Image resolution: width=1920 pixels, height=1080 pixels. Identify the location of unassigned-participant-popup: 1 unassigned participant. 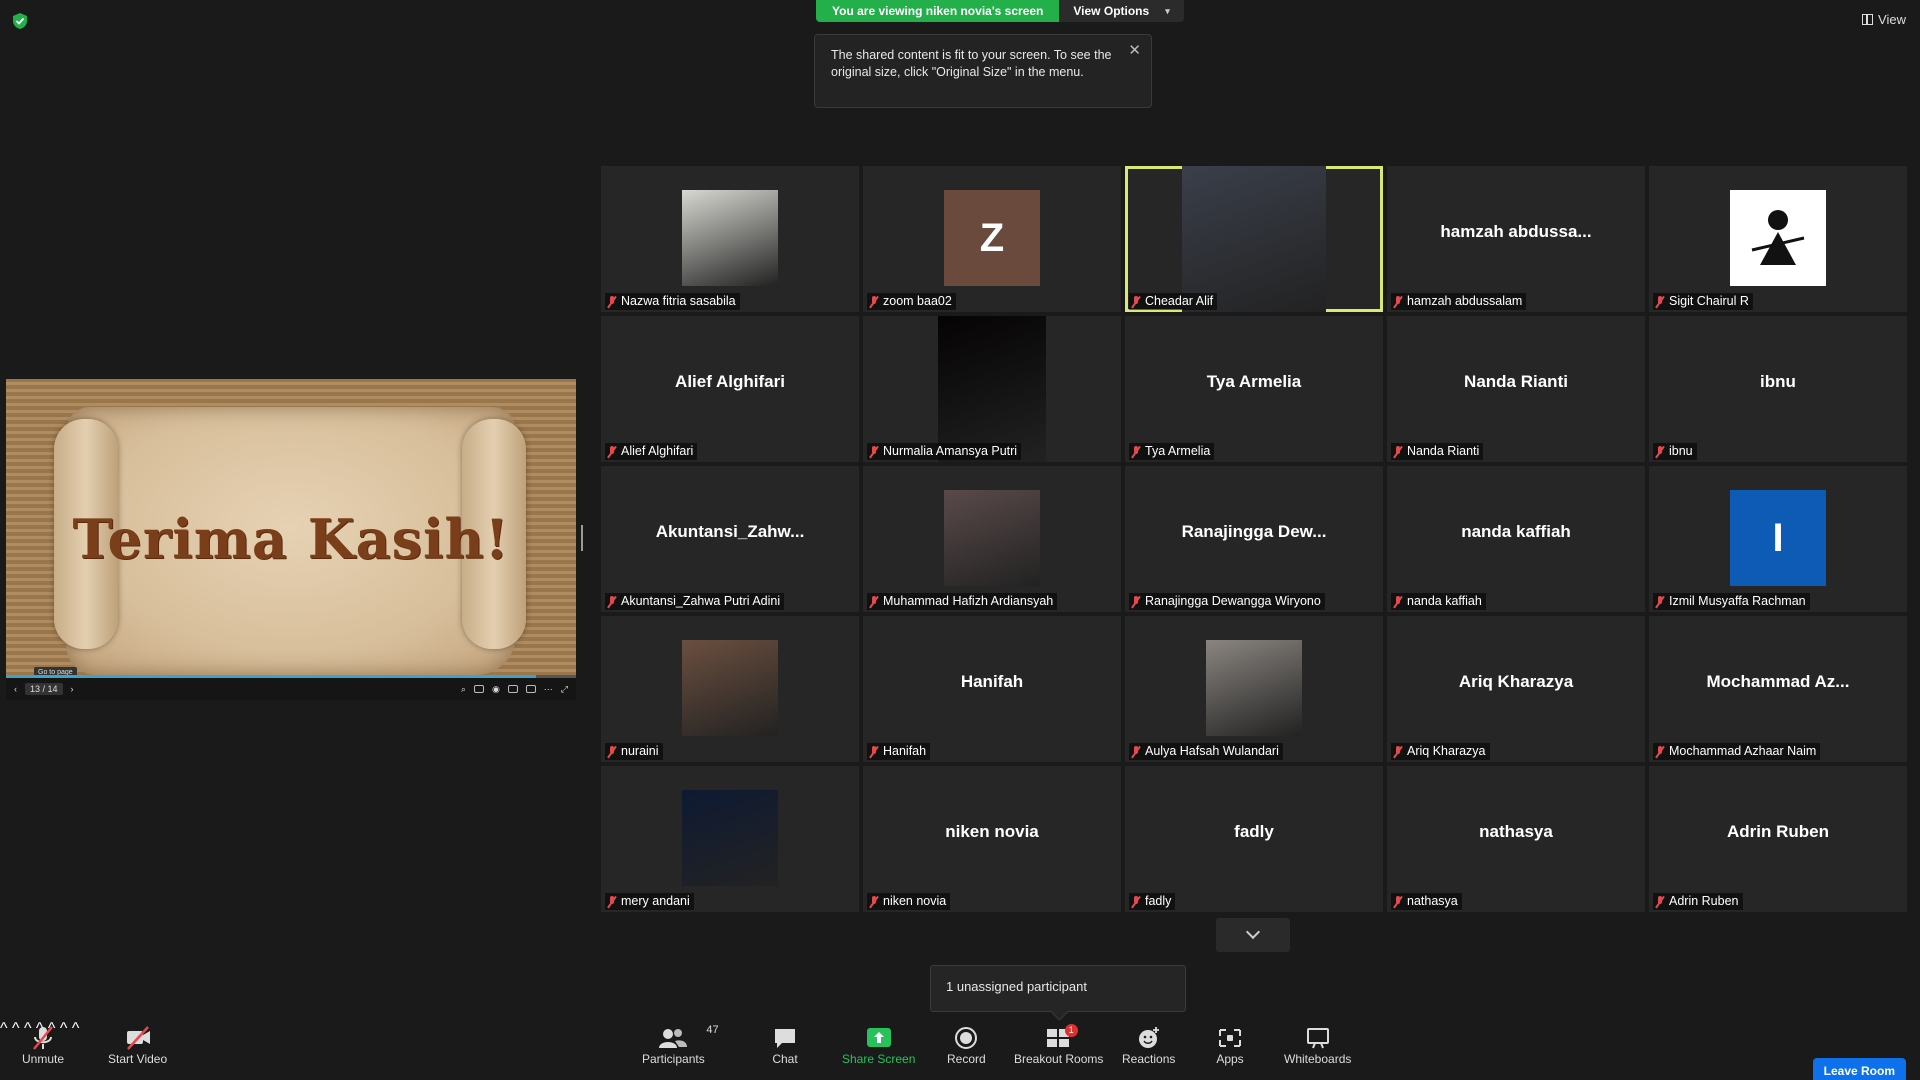
(1058, 988).